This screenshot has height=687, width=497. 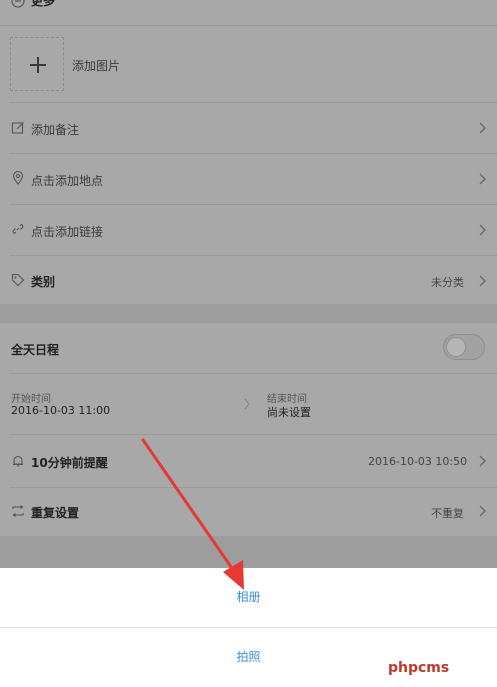 What do you see at coordinates (18, 229) in the screenshot?
I see `link-icon` at bounding box center [18, 229].